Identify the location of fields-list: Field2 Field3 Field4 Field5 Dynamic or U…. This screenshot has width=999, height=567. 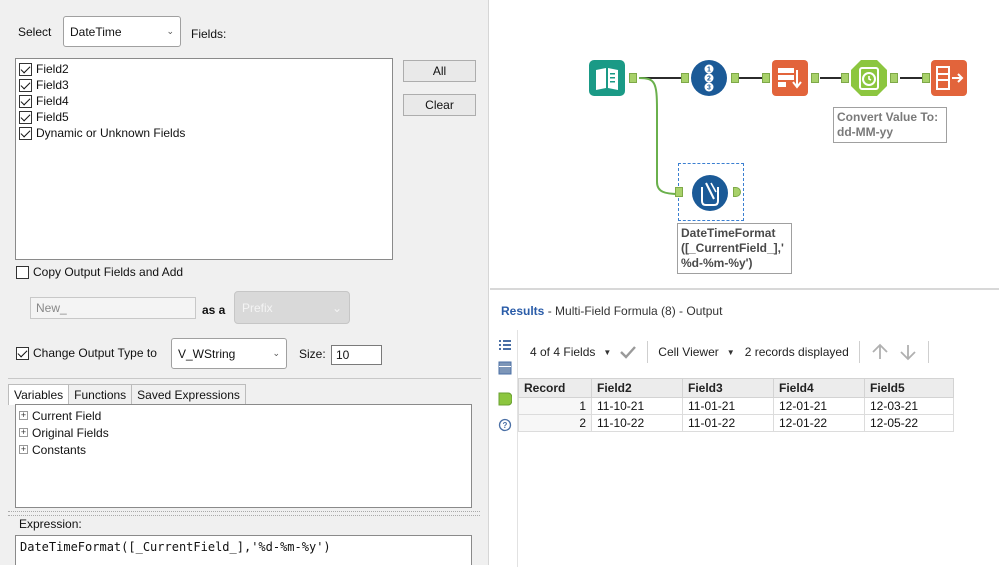
(204, 159).